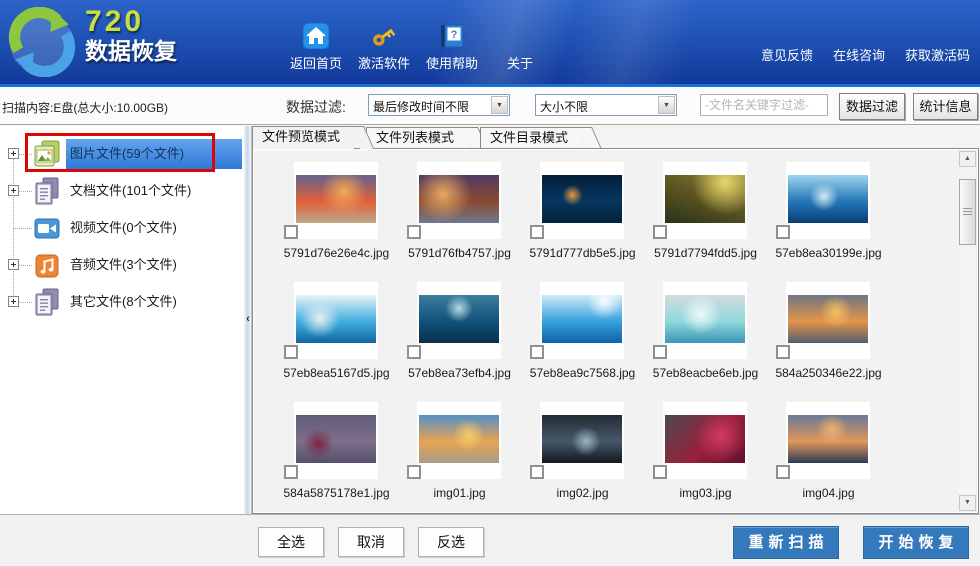 This screenshot has width=980, height=566. What do you see at coordinates (131, 190) in the screenshot?
I see `tree-item-label: 文档文件(101个文件)` at bounding box center [131, 190].